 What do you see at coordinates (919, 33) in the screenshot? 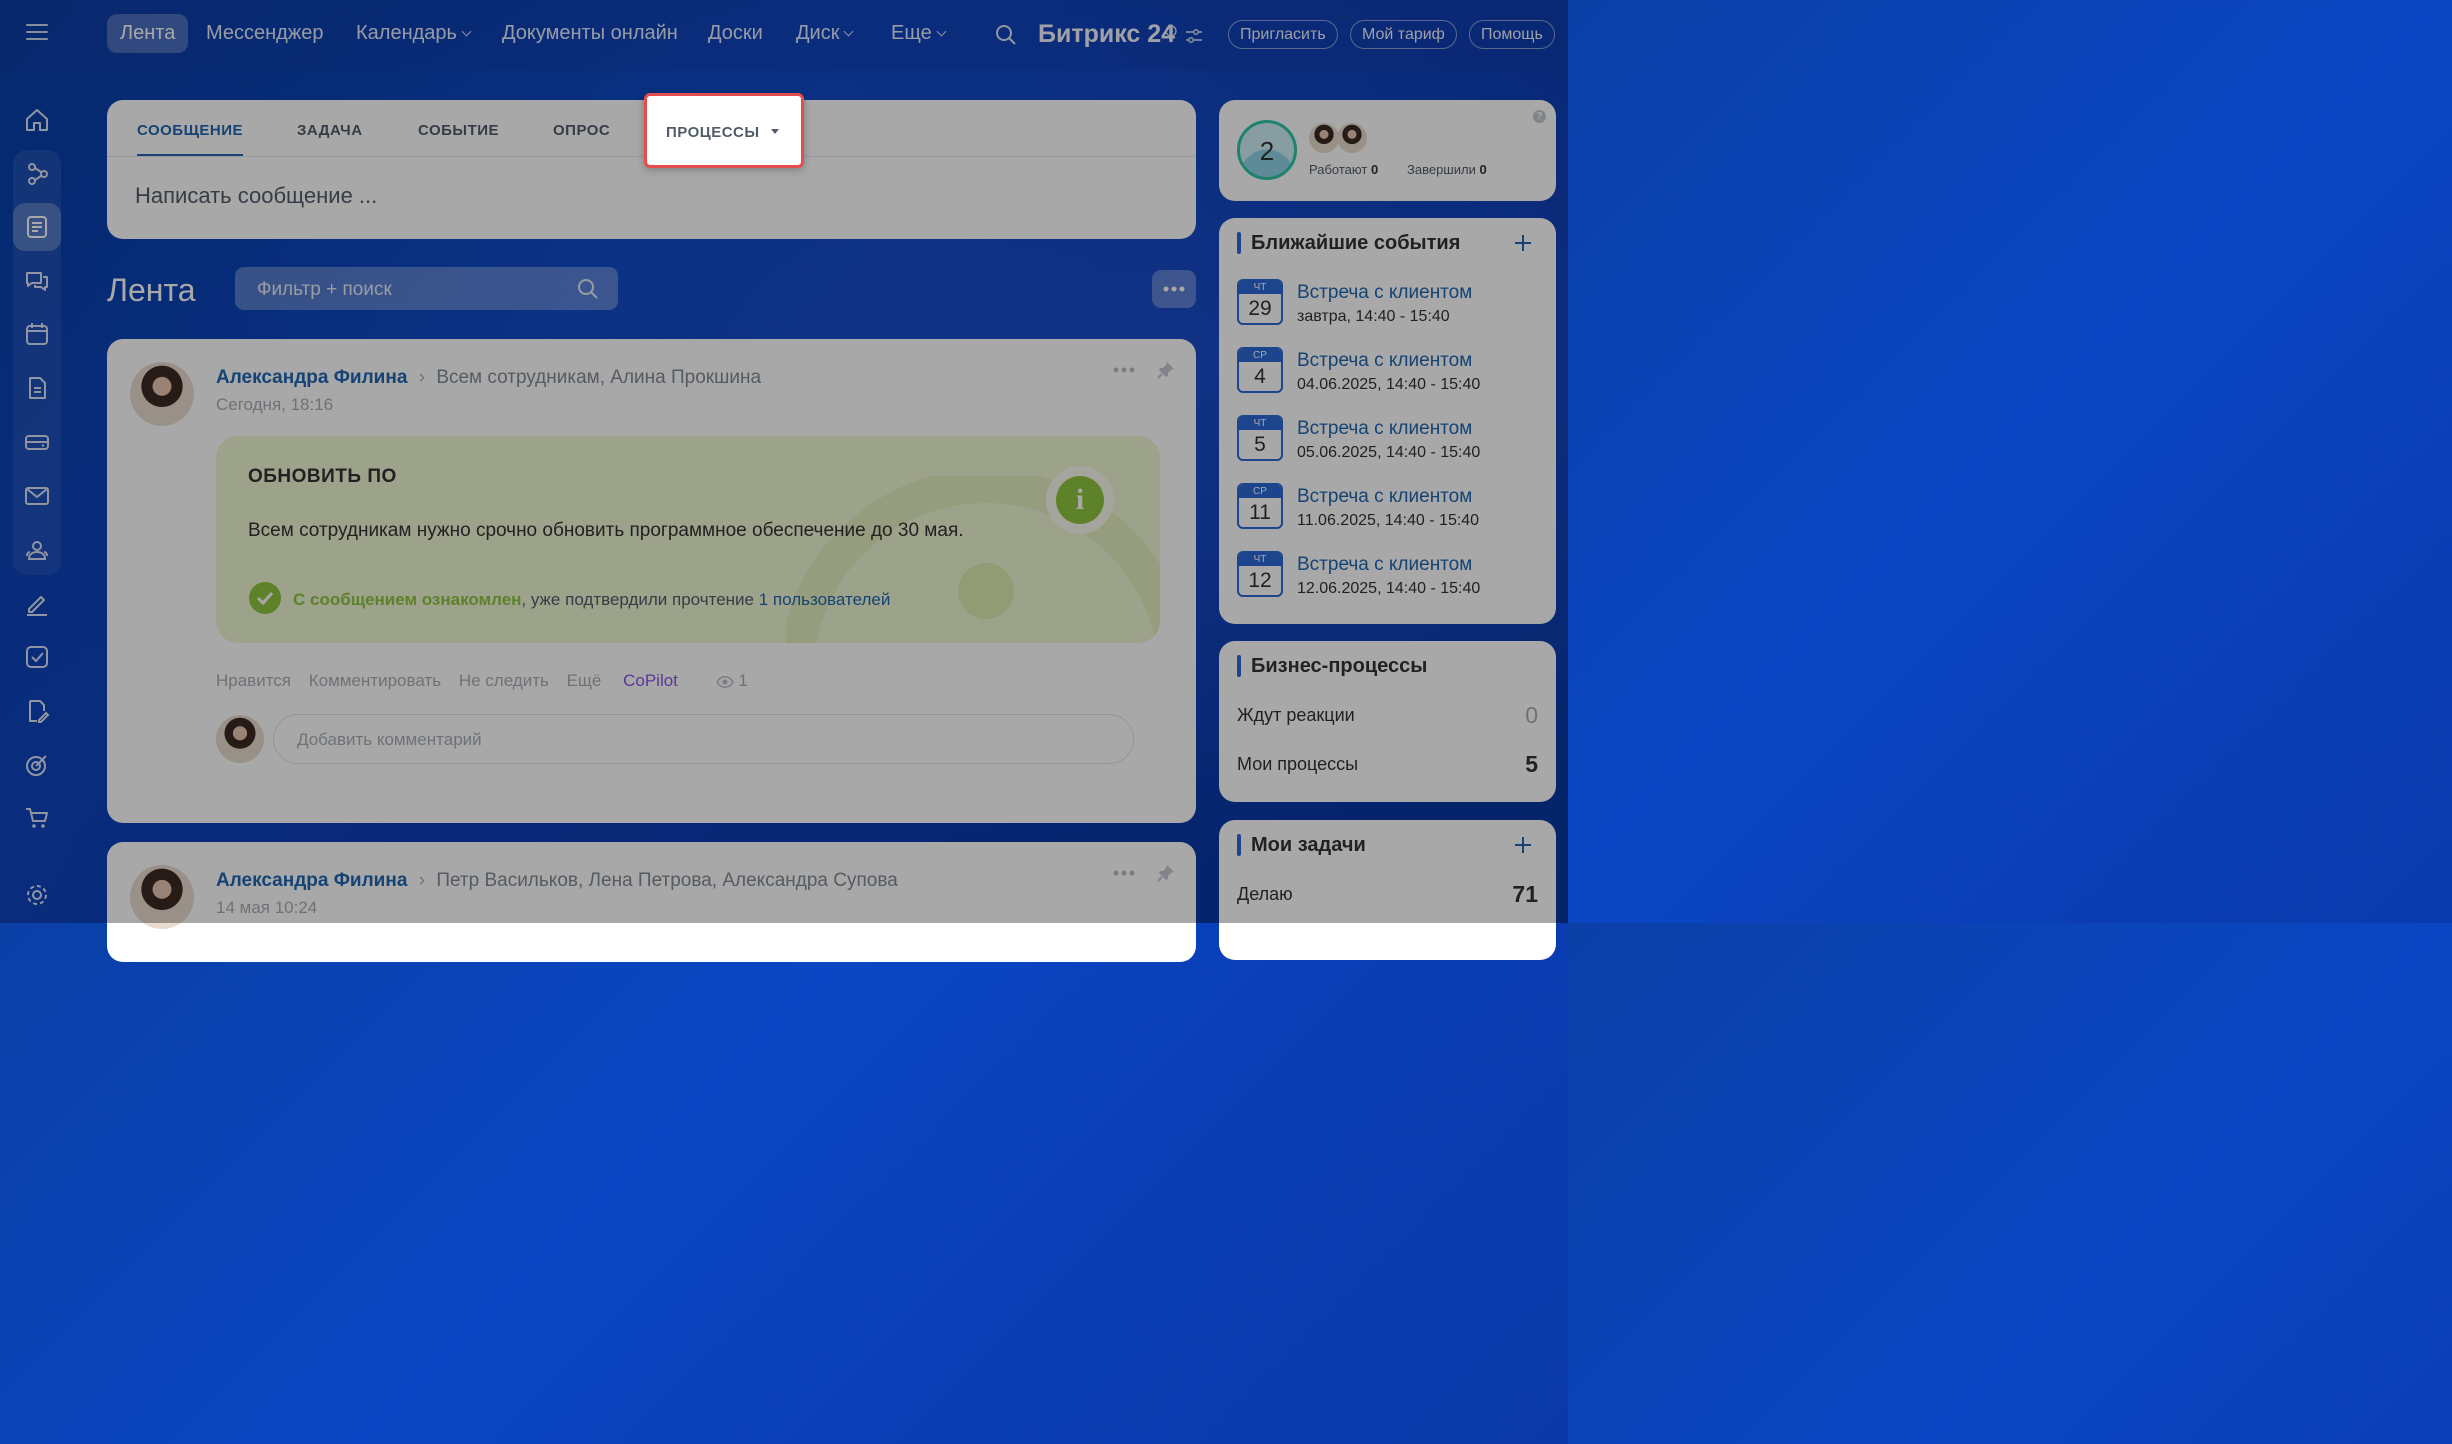
I see `nav-item-more: Еще` at bounding box center [919, 33].